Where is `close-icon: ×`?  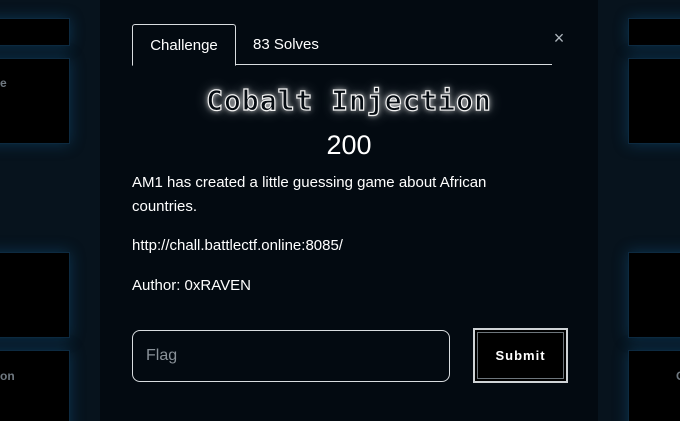 close-icon: × is located at coordinates (559, 38).